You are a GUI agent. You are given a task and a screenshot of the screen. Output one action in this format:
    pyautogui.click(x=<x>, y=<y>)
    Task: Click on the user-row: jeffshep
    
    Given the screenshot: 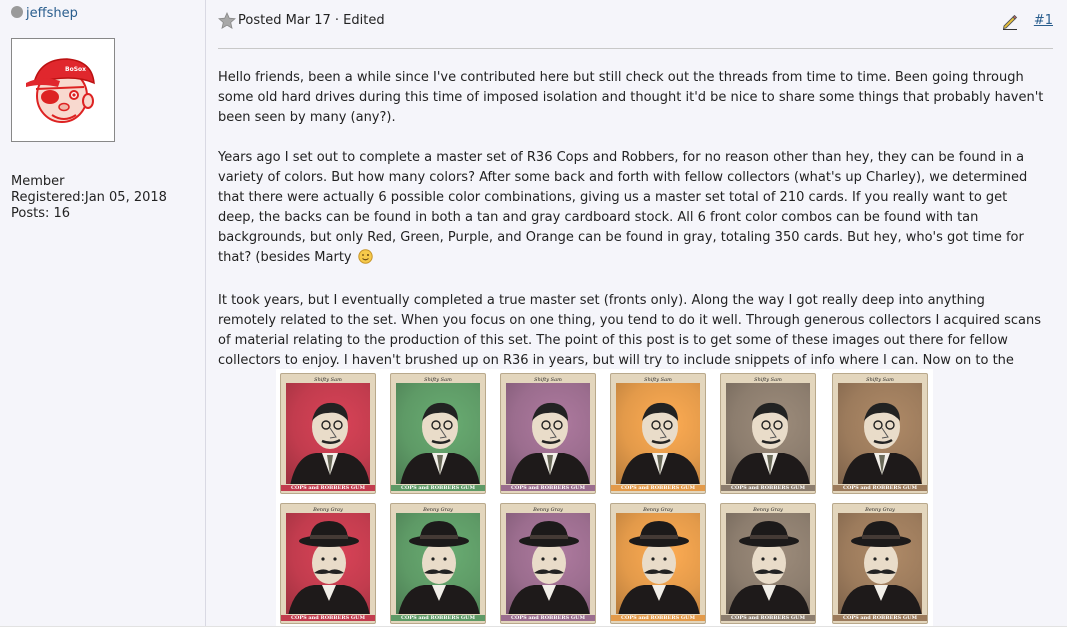 What is the action you would take?
    pyautogui.click(x=44, y=13)
    